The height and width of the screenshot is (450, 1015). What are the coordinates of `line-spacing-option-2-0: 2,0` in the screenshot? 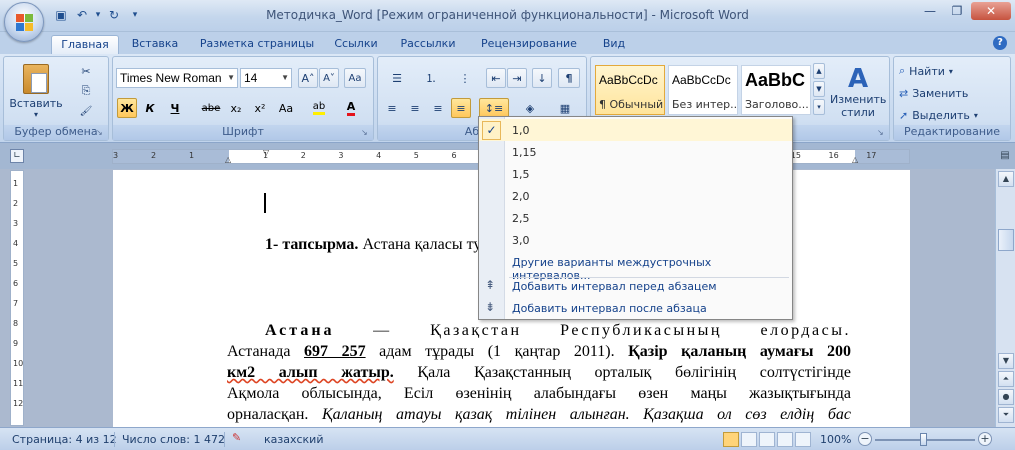 It's located at (635, 196).